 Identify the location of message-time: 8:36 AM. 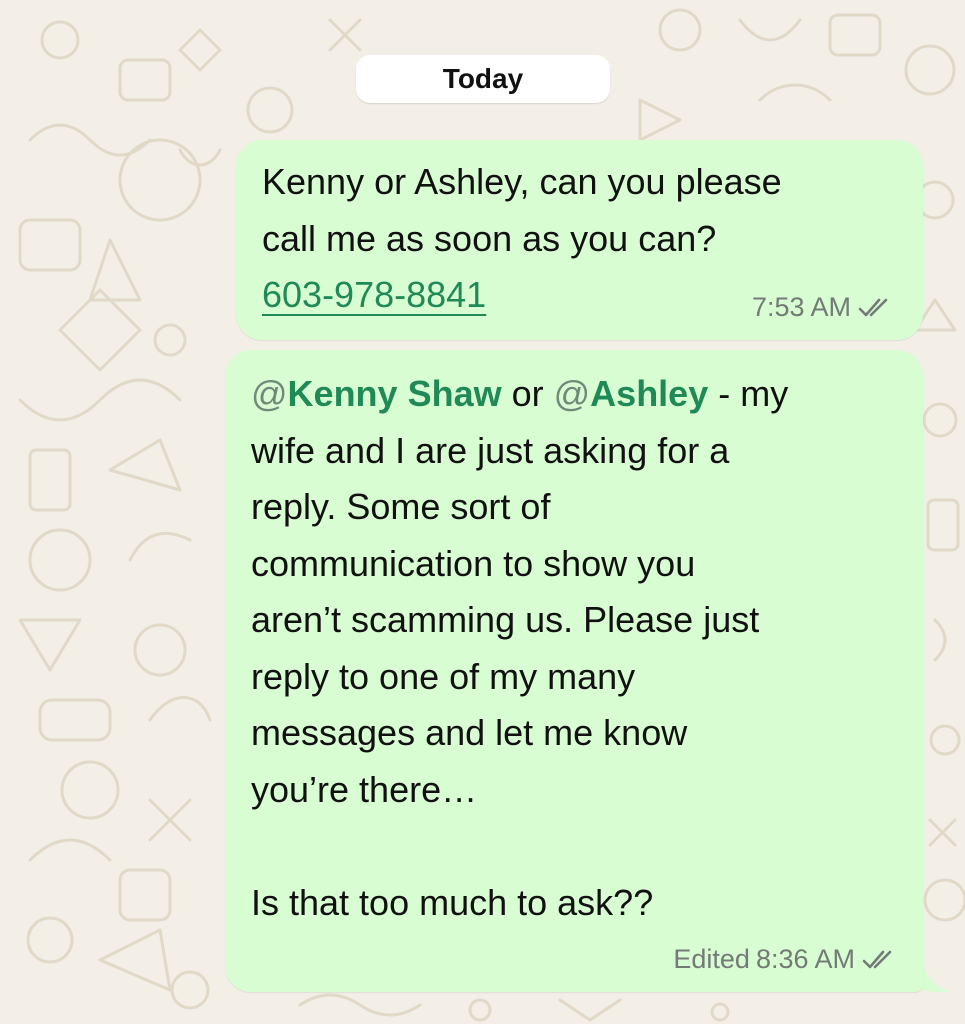
(805, 959).